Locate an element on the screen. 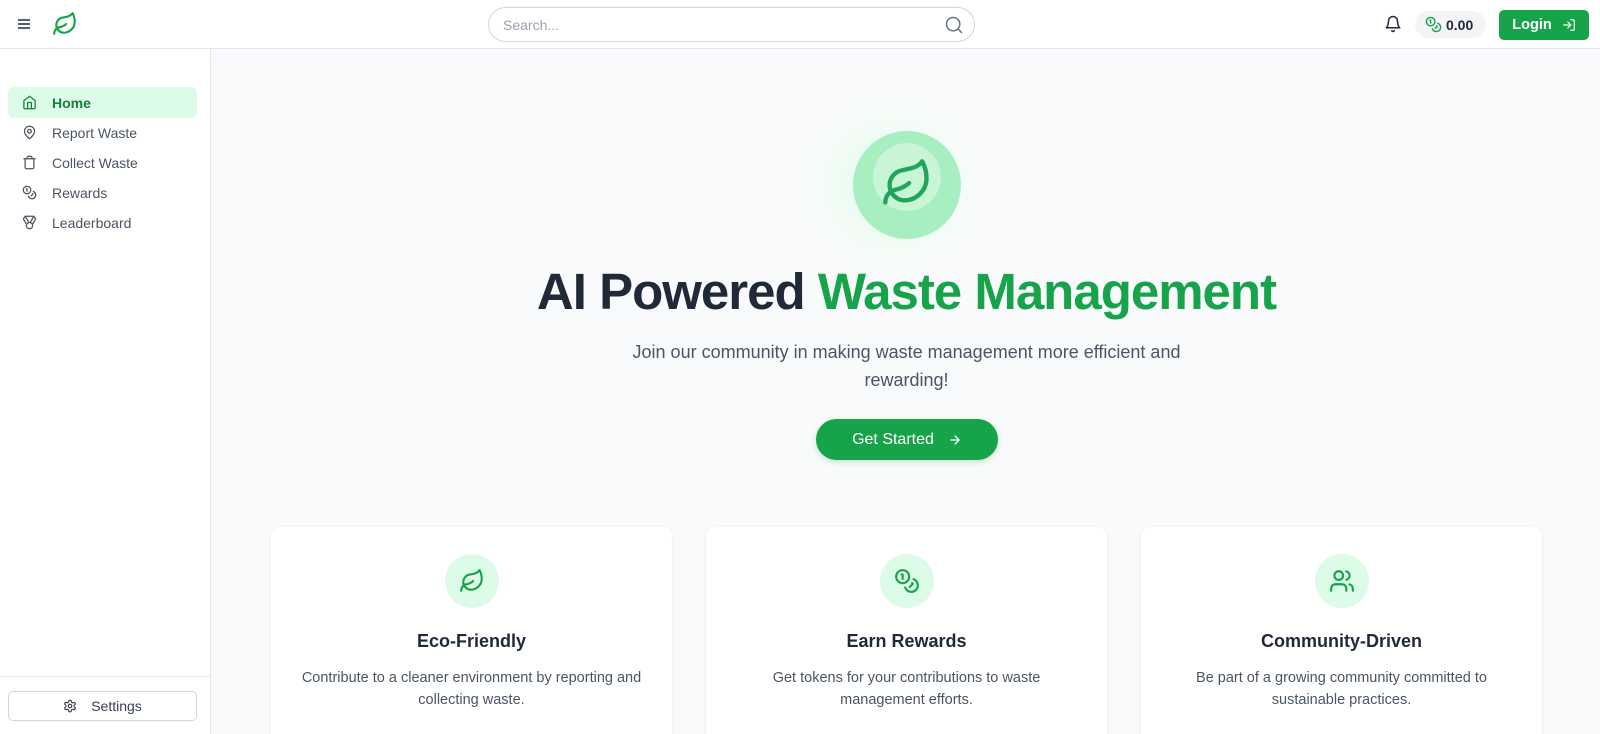 The width and height of the screenshot is (1600, 734). sidebar-item-home: Home is located at coordinates (102, 102).